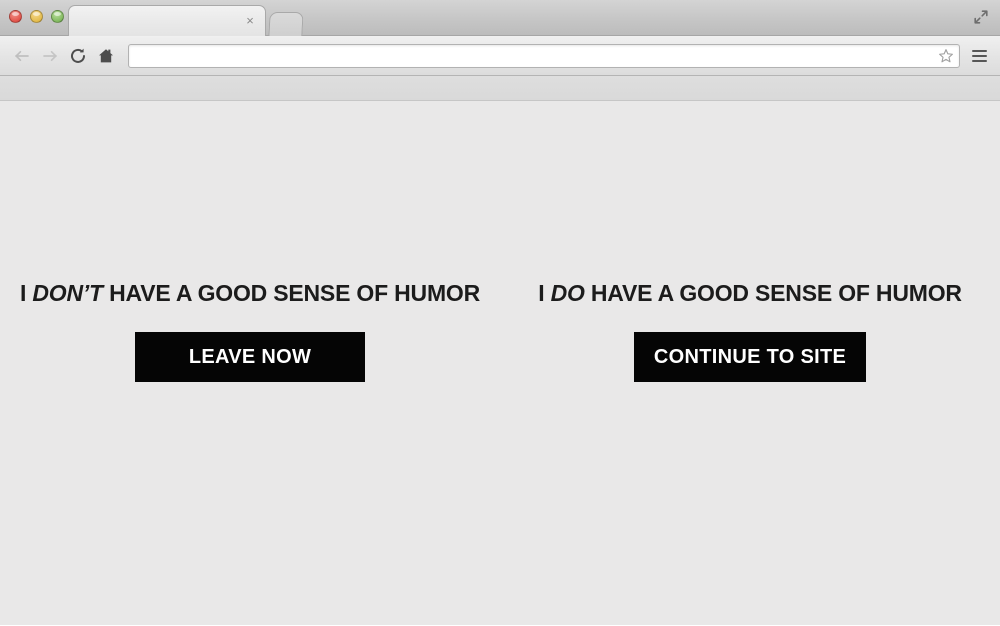  What do you see at coordinates (22, 56) in the screenshot?
I see `back-arrow-icon` at bounding box center [22, 56].